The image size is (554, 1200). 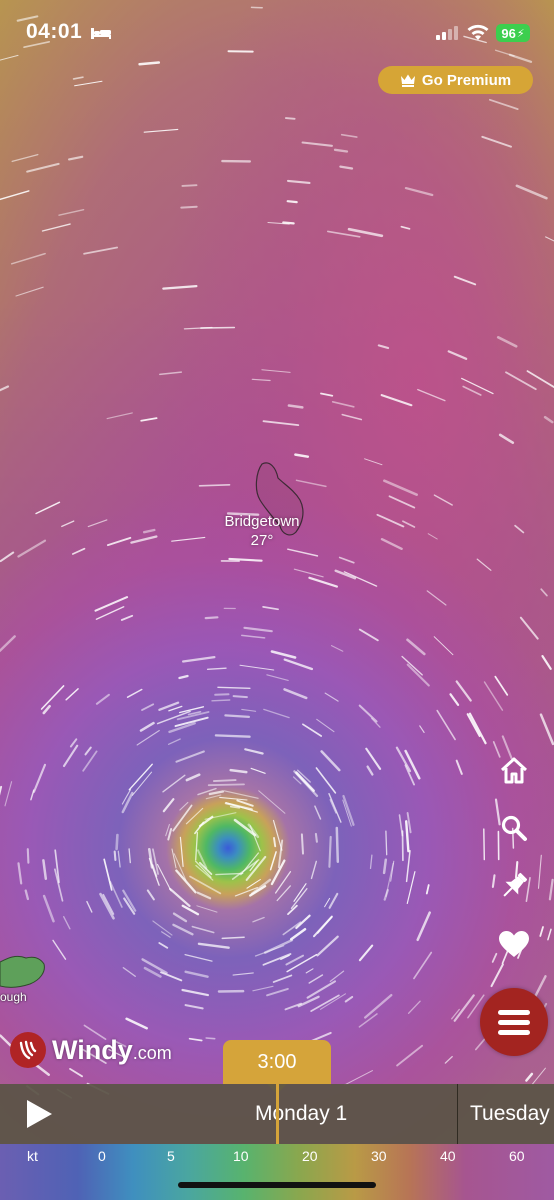 I want to click on crown-icon, so click(x=407, y=80).